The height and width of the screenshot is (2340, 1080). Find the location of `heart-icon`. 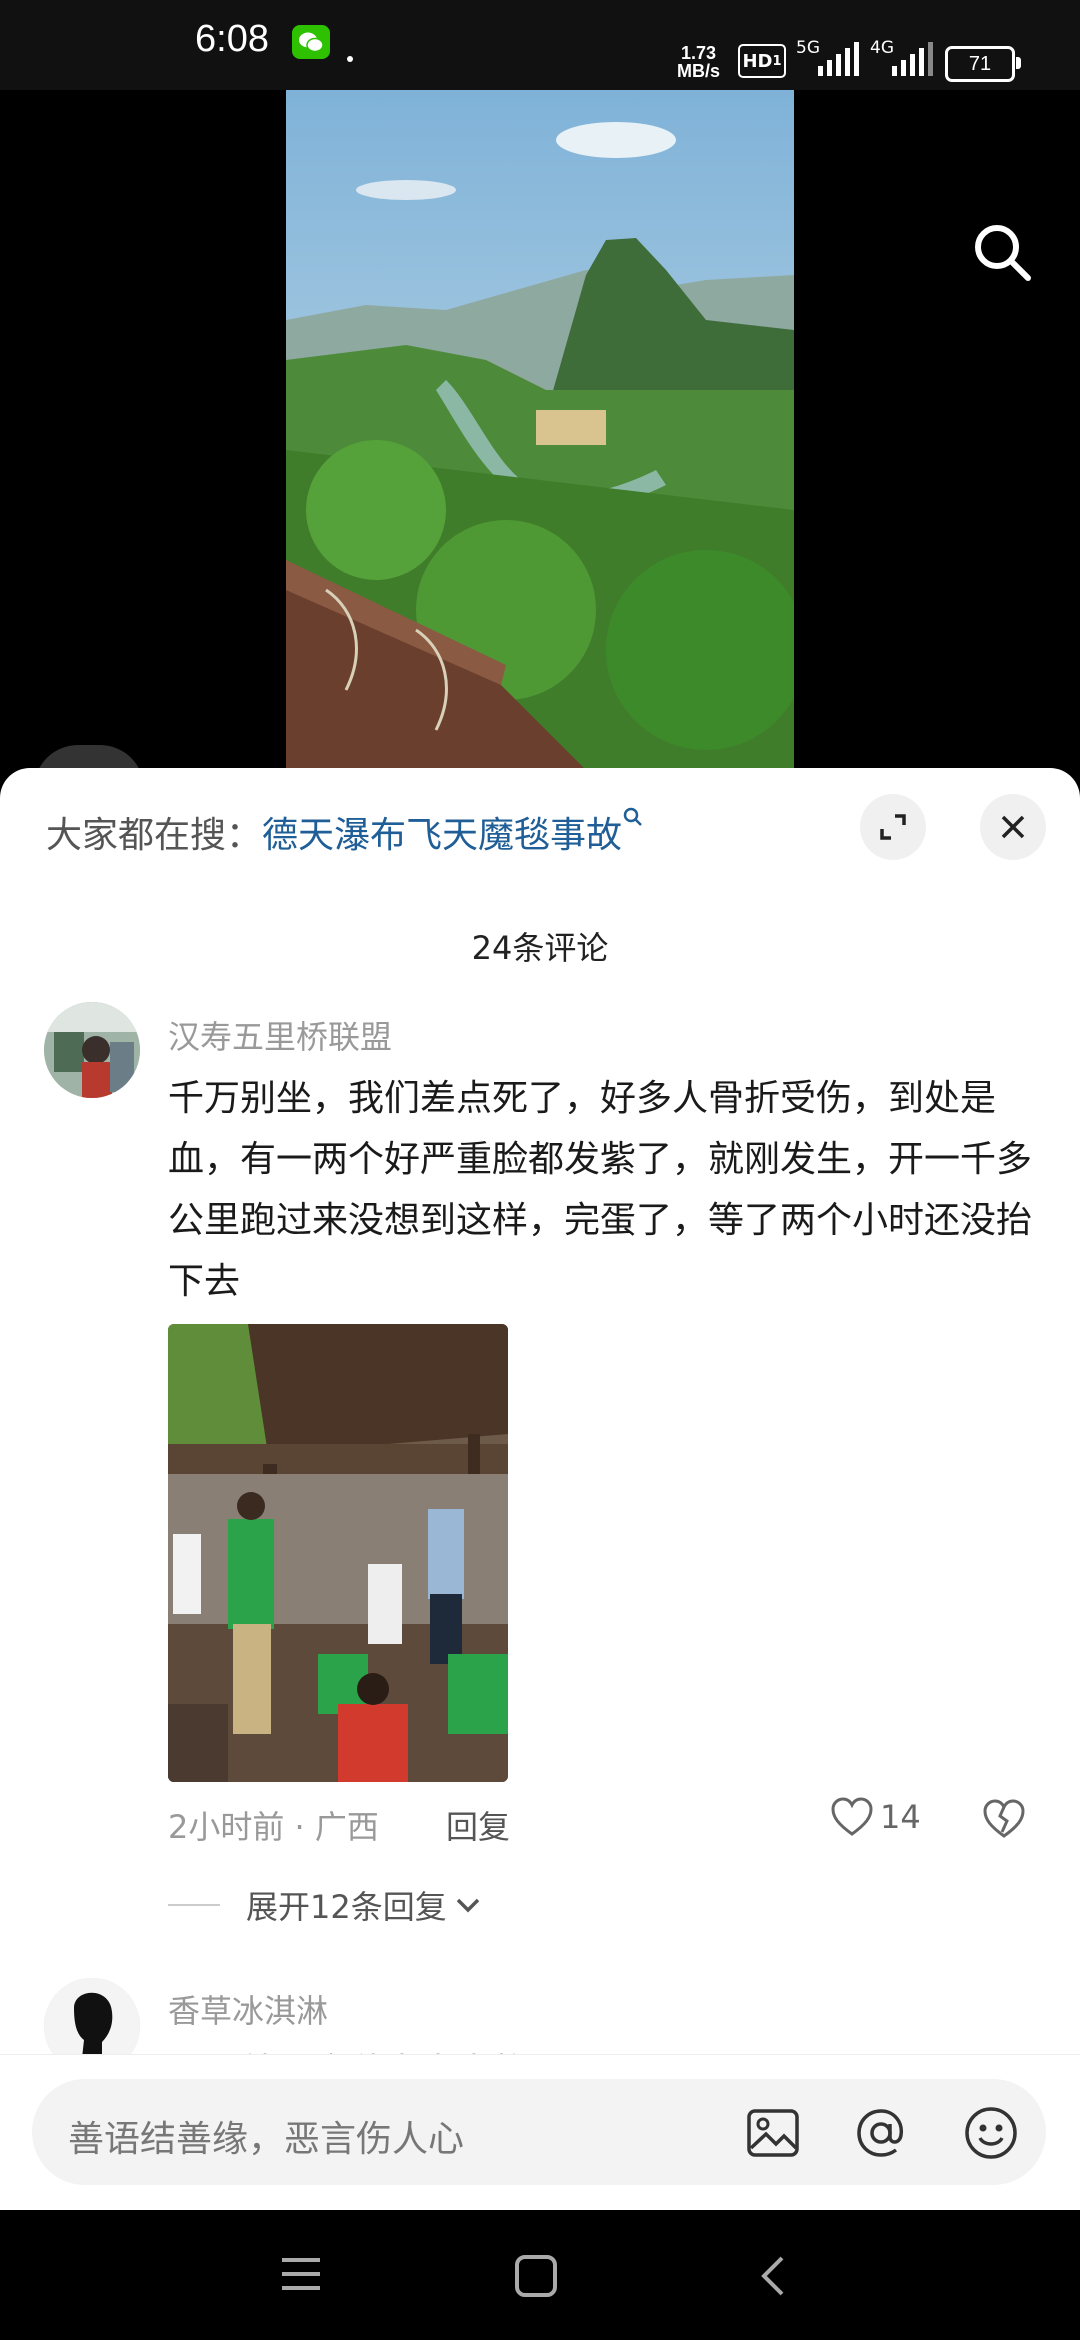

heart-icon is located at coordinates (852, 1816).